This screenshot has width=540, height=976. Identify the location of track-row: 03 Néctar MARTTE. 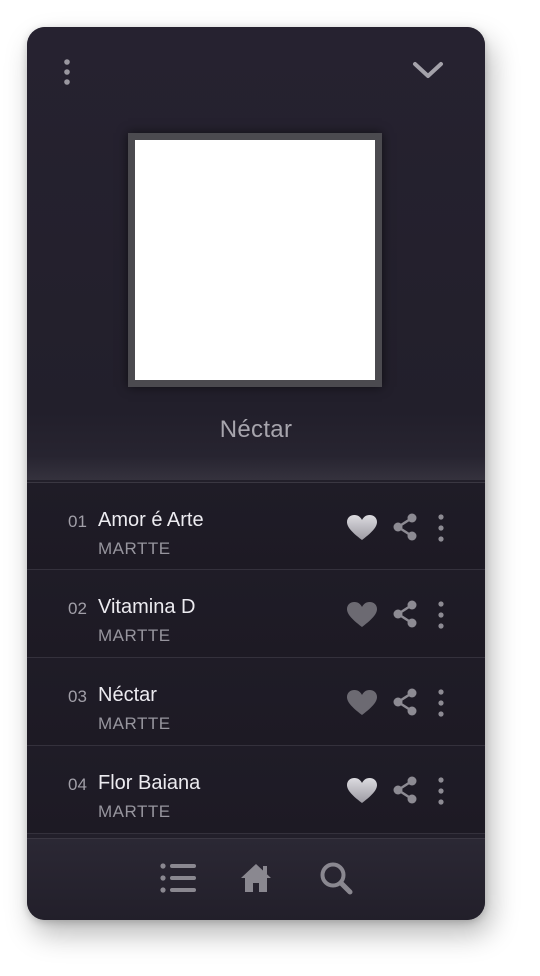
(256, 702).